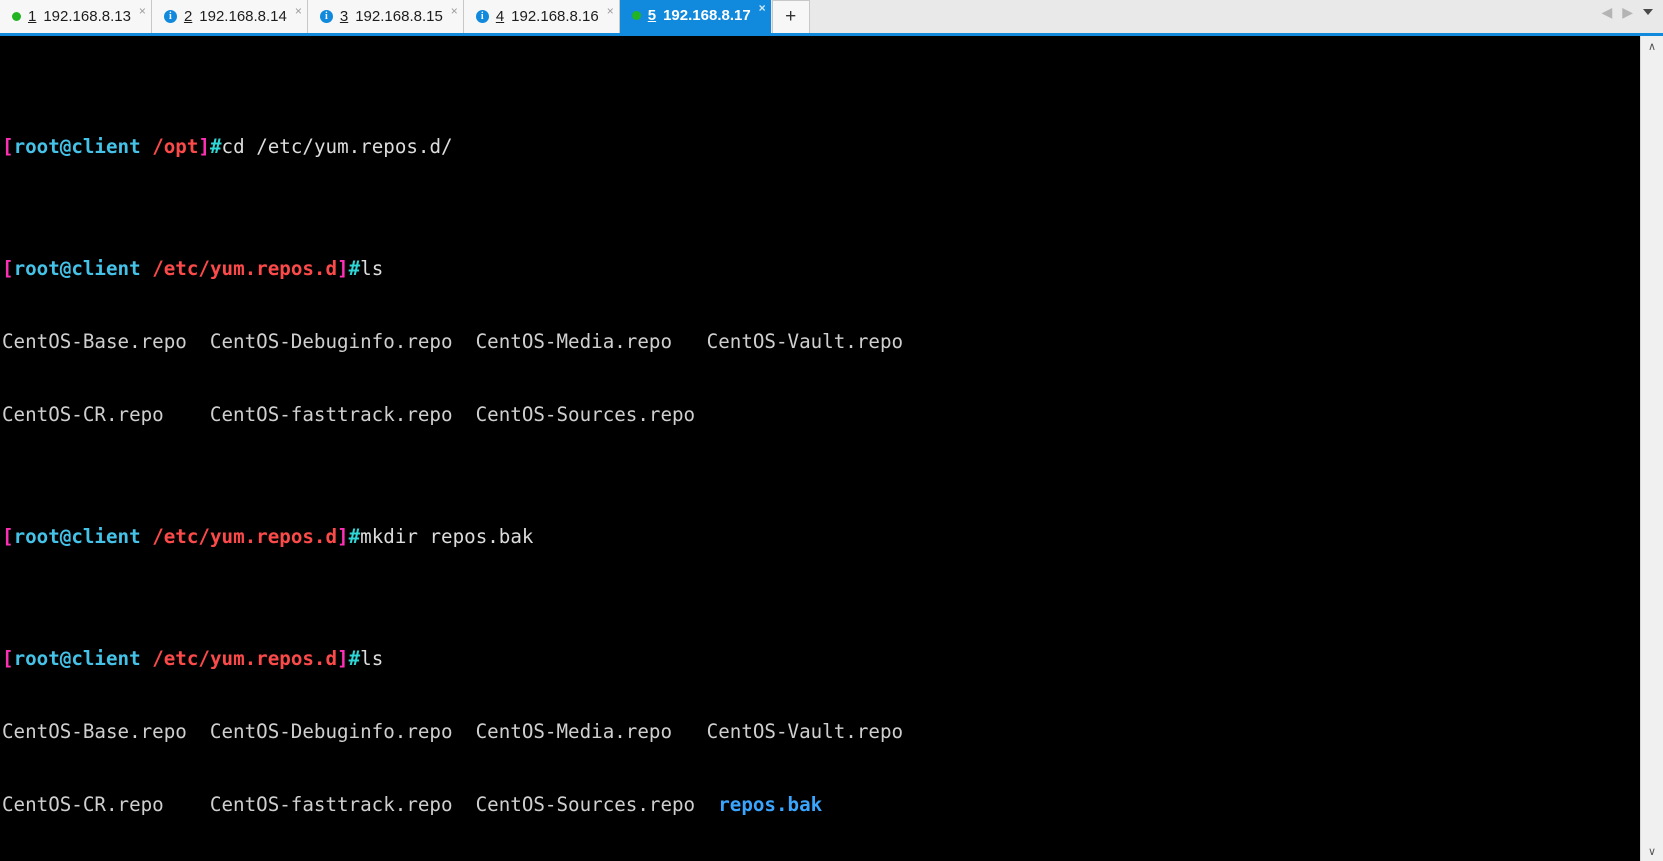 Image resolution: width=1663 pixels, height=861 pixels. What do you see at coordinates (337, 146) in the screenshot?
I see `command-text: cd /etc/yum.repos.d/` at bounding box center [337, 146].